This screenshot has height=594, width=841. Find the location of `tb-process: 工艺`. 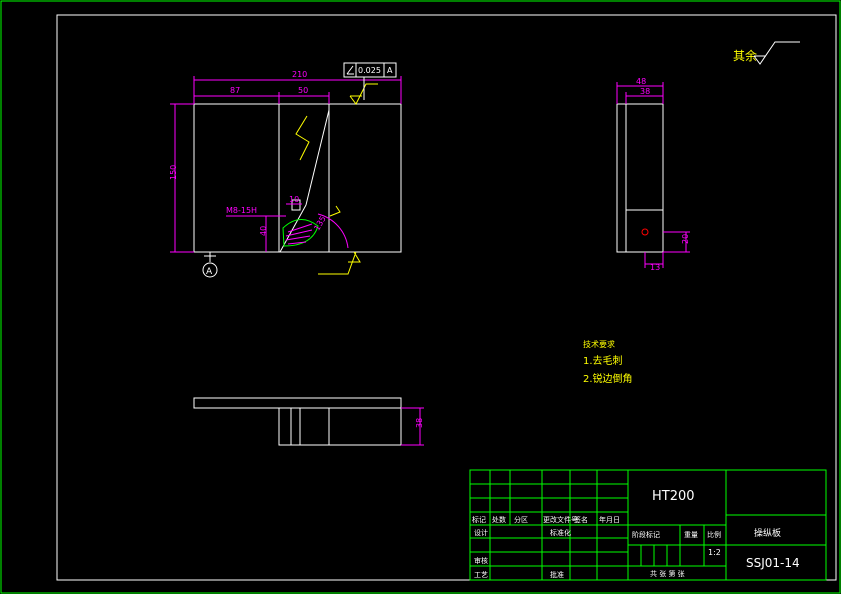

tb-process: 工艺 is located at coordinates (481, 575).